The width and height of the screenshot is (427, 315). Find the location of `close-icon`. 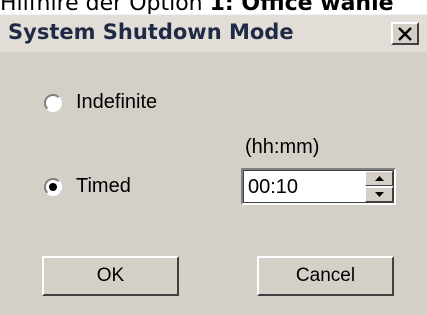

close-icon is located at coordinates (405, 34).